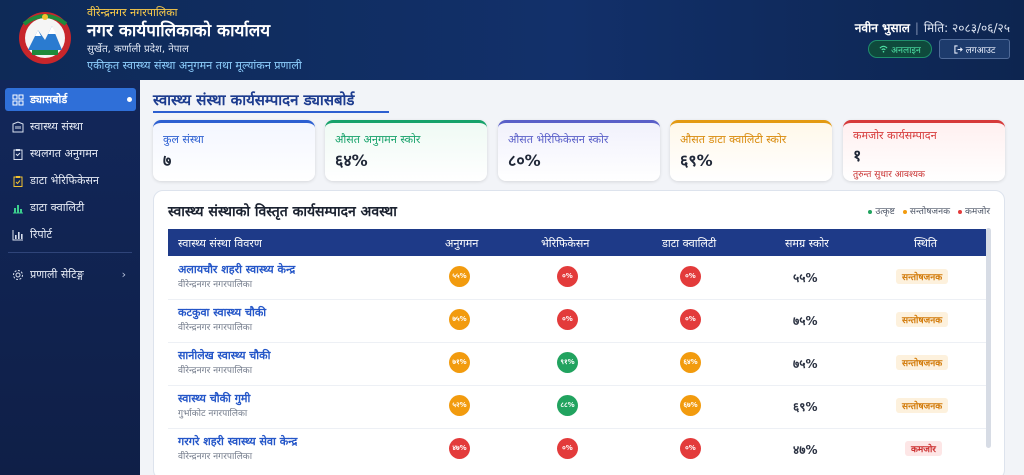 This screenshot has width=1024, height=475. What do you see at coordinates (579, 150) in the screenshot?
I see `stat-card-avg-verification: औसत भेरिफिकेसन स्कोर ८०%` at bounding box center [579, 150].